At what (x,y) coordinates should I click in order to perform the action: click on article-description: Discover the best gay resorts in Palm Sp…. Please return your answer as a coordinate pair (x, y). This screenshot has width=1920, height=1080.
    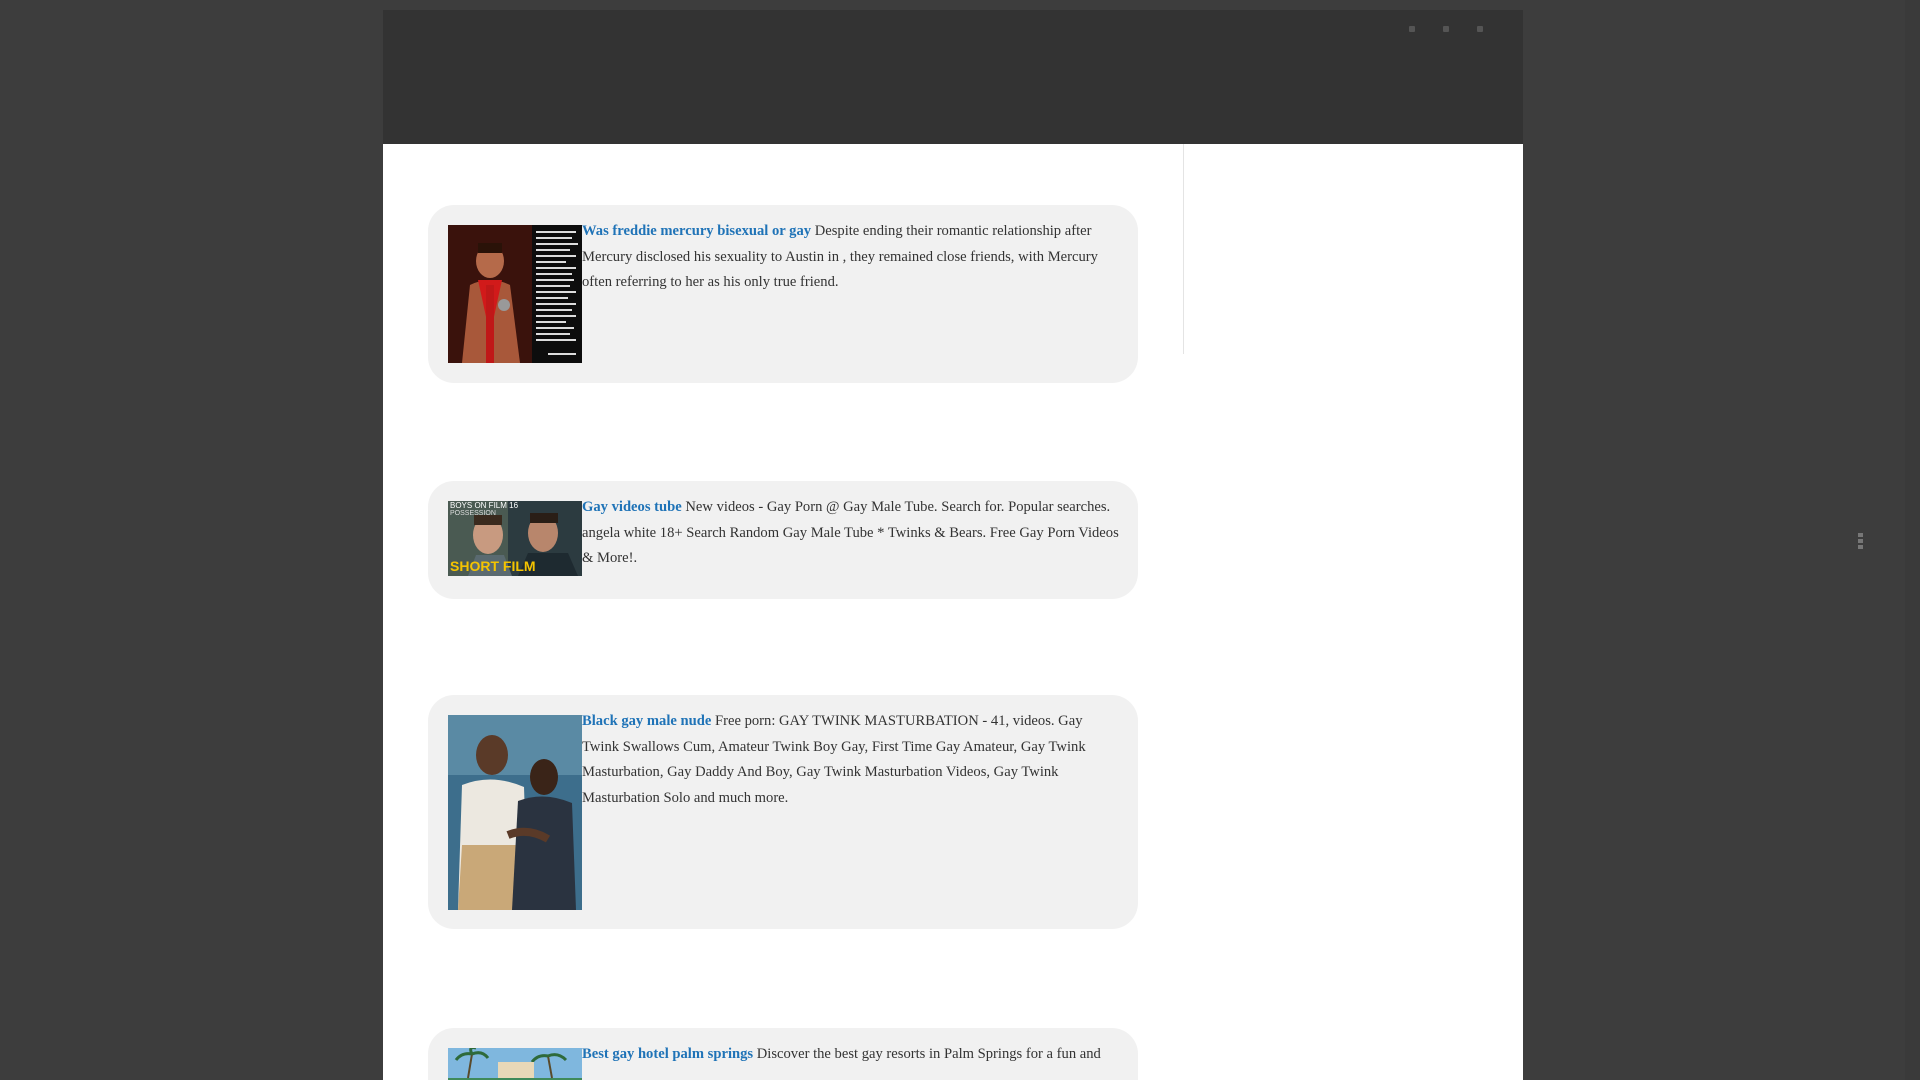
    Looking at the image, I should click on (928, 1054).